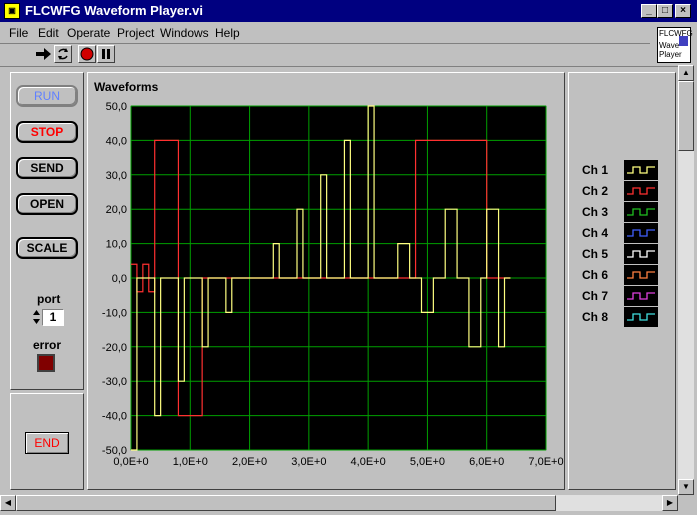 This screenshot has width=697, height=515. Describe the element at coordinates (325, 33) in the screenshot. I see `menu-bar: File Edit Operate Project Windows Help` at that location.